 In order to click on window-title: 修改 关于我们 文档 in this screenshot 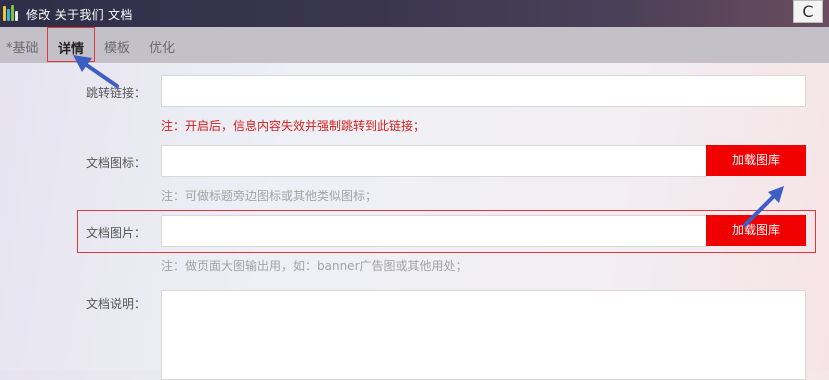, I will do `click(79, 15)`.